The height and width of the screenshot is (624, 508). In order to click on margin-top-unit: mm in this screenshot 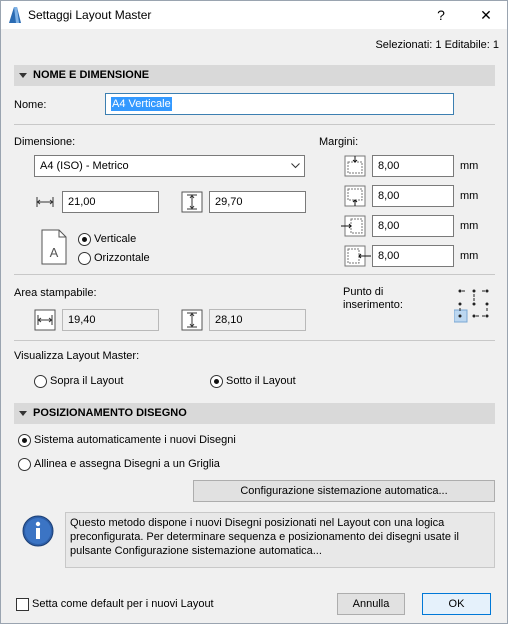, I will do `click(469, 166)`.